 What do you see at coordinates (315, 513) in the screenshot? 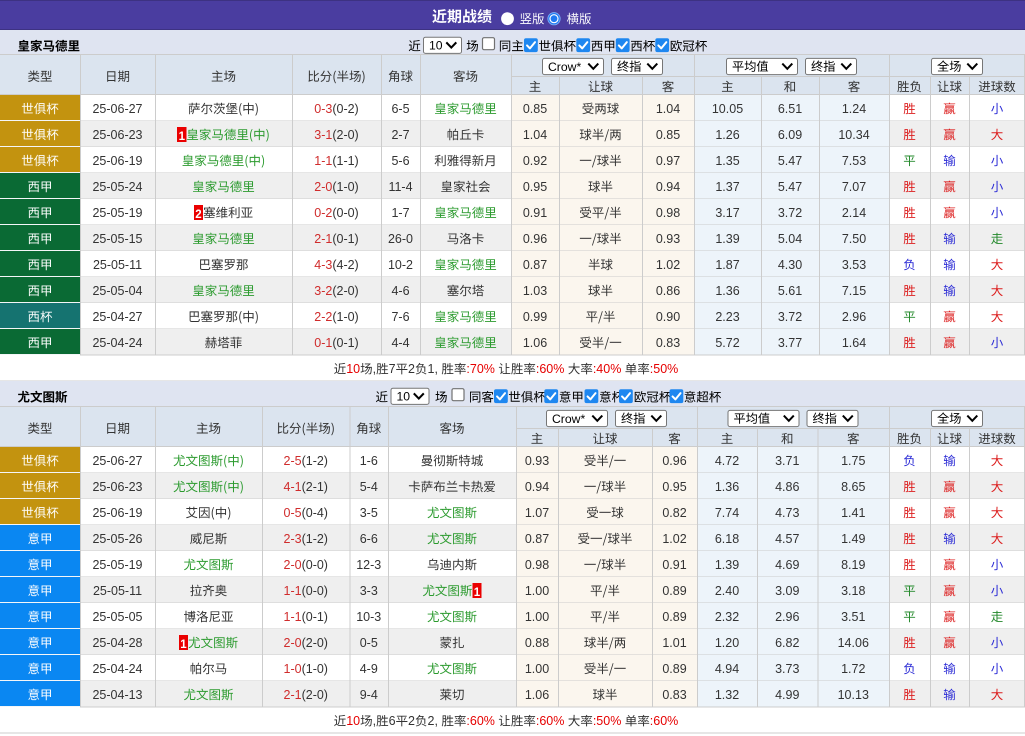
I see `svg-text: (0-4)` at bounding box center [315, 513].